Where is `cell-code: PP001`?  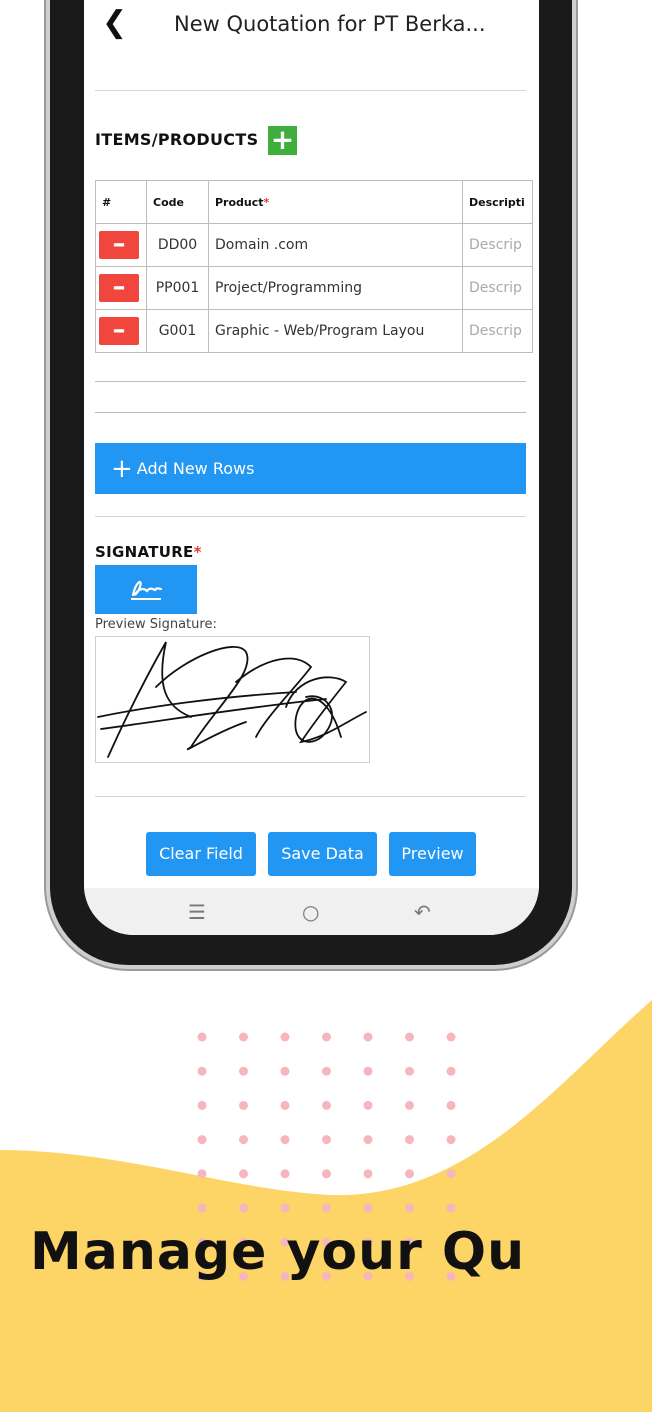
cell-code: PP001 is located at coordinates (177, 288).